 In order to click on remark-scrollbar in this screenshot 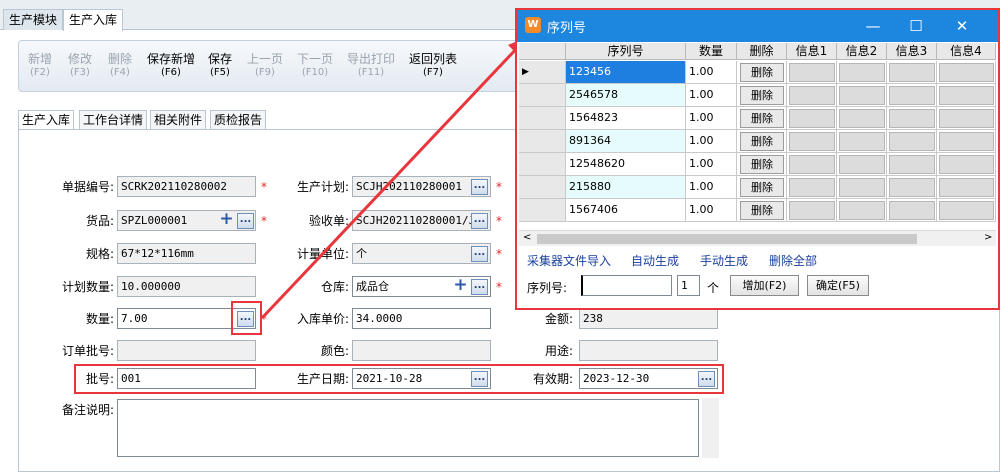, I will do `click(710, 428)`.